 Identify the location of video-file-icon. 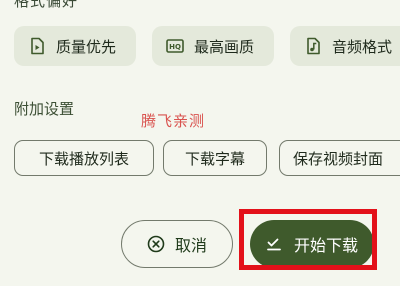
(37, 46).